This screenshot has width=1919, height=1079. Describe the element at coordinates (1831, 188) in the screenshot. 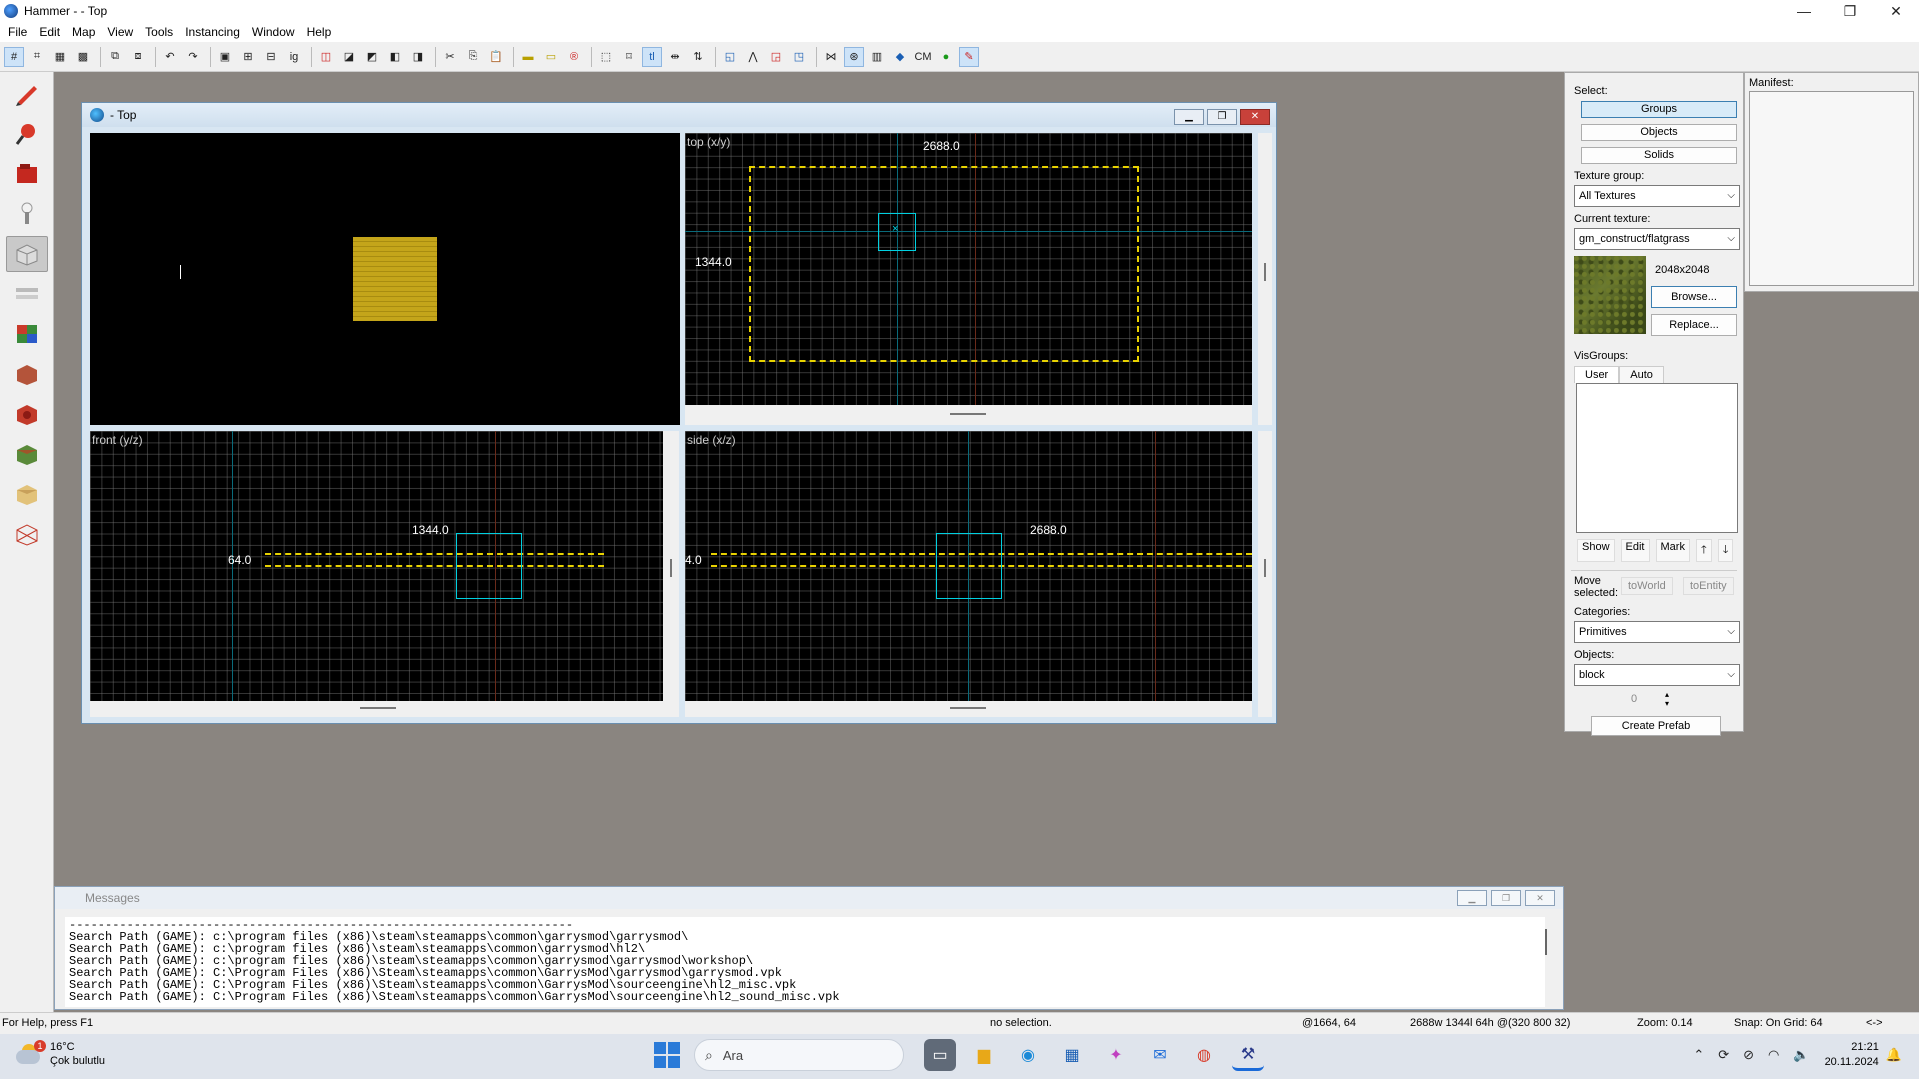

I see `manifest-list` at that location.